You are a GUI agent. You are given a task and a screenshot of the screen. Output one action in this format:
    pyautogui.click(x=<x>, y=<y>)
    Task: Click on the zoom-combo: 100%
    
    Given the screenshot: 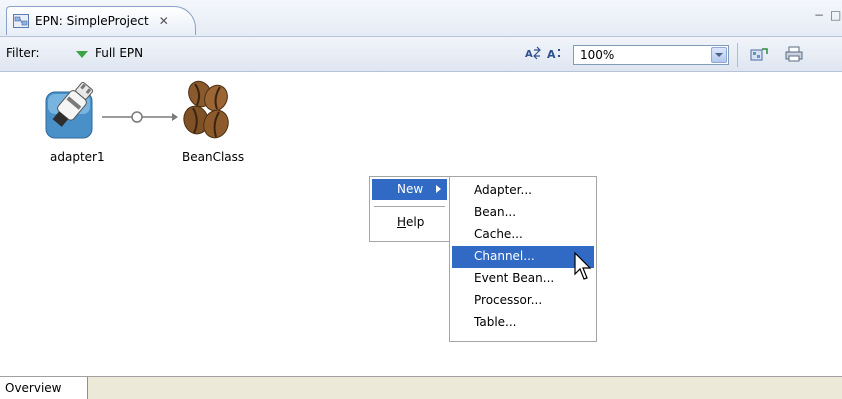 What is the action you would take?
    pyautogui.click(x=651, y=55)
    